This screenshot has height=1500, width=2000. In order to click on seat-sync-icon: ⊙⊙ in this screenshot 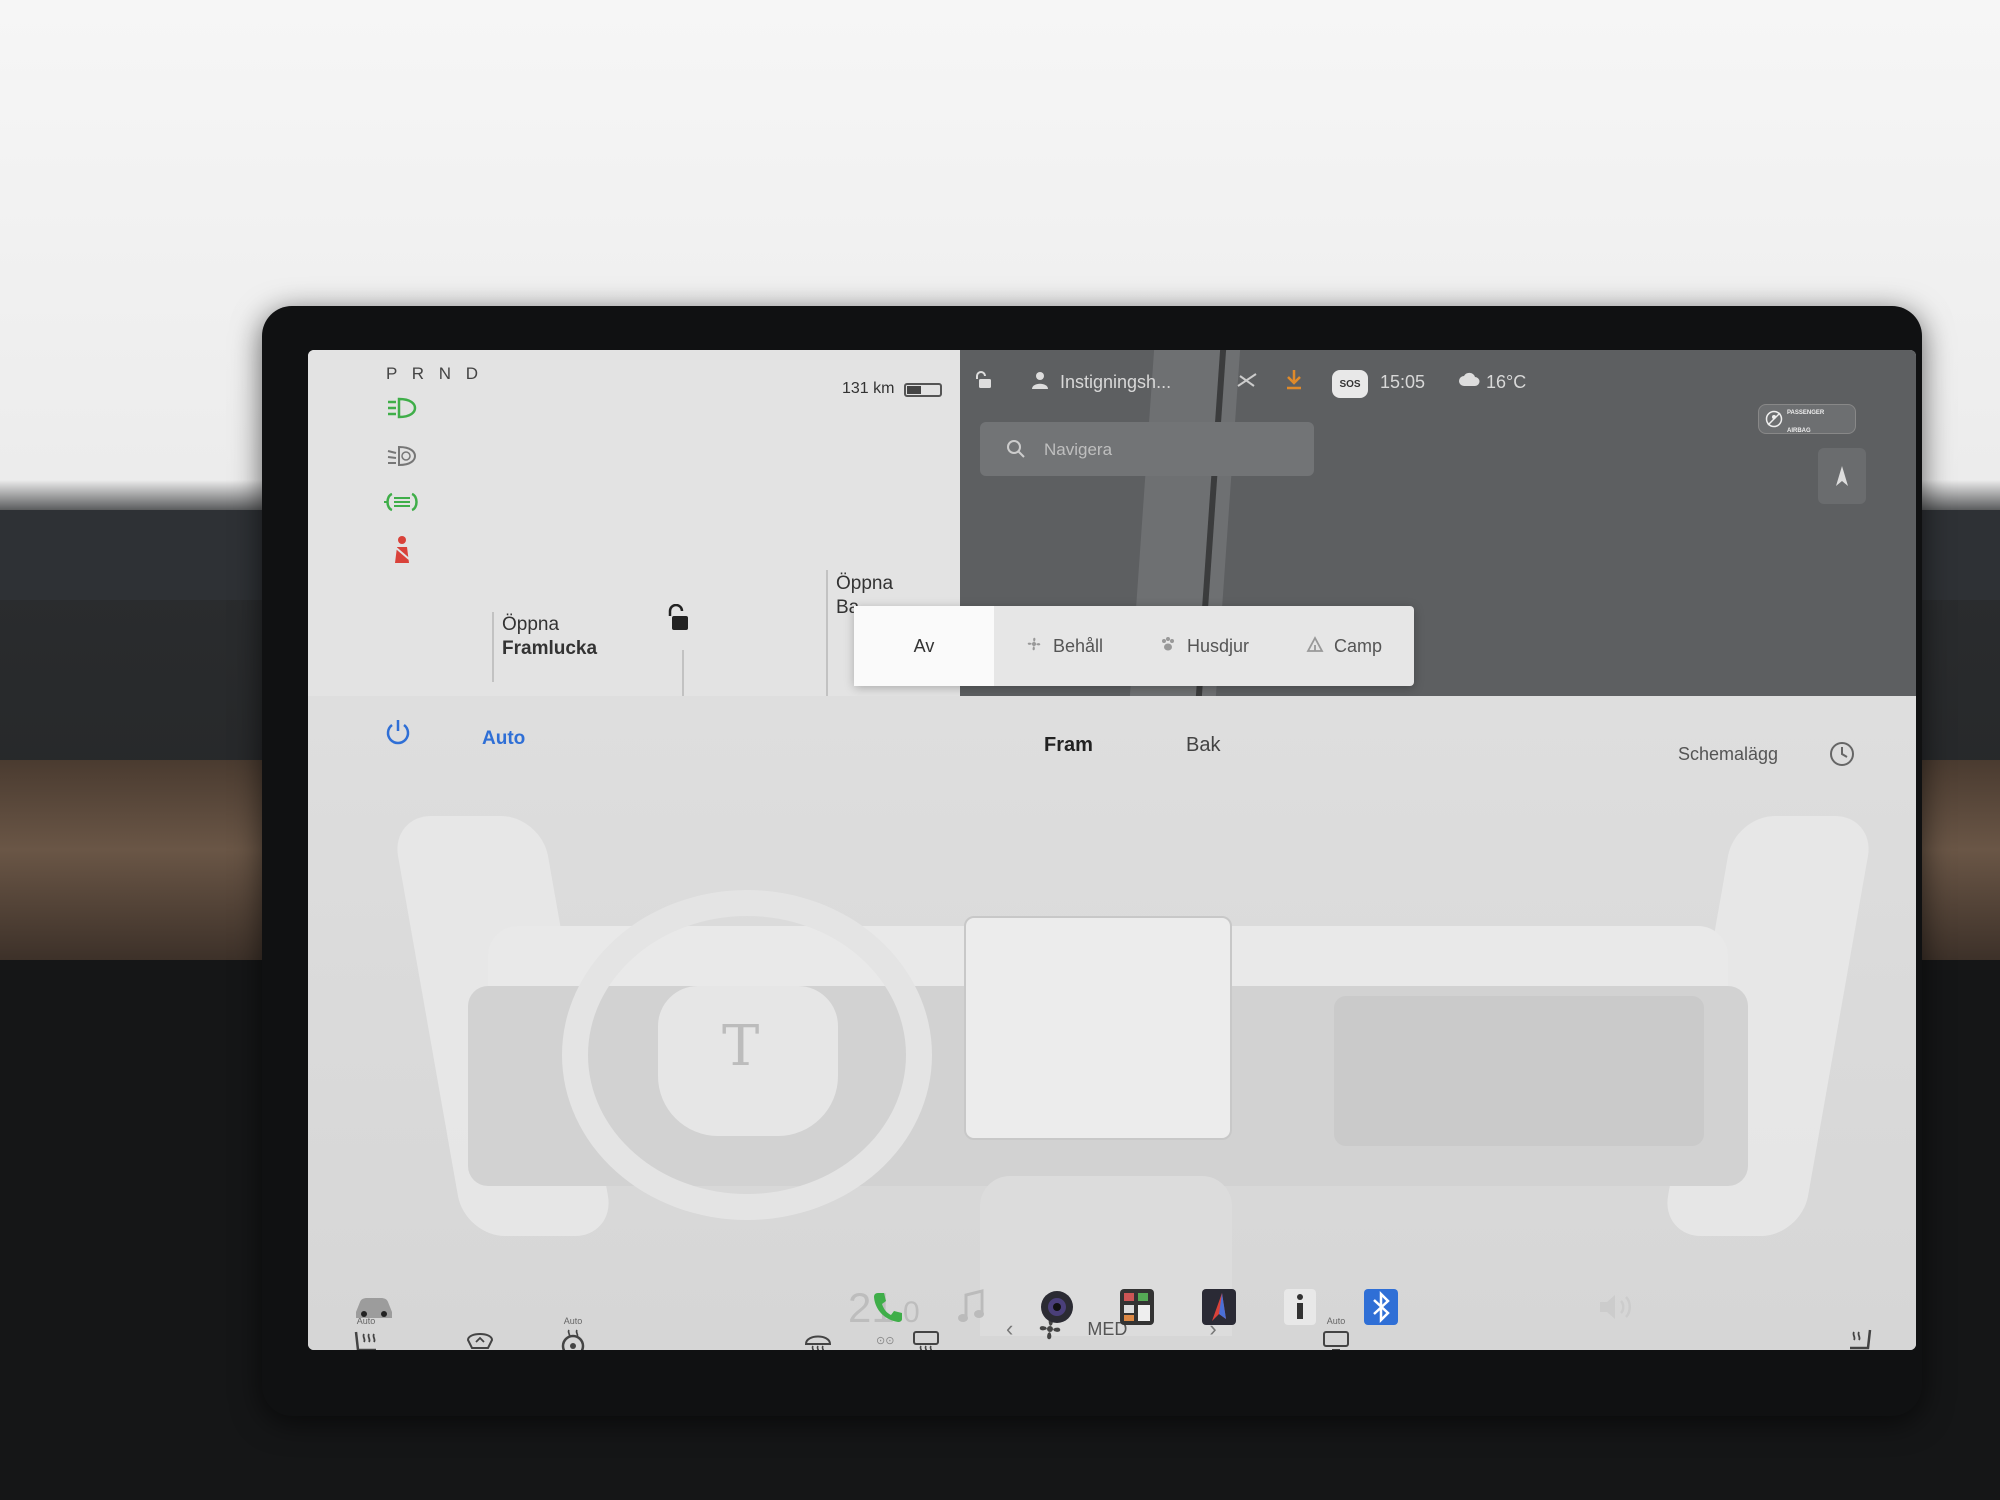, I will do `click(885, 1341)`.